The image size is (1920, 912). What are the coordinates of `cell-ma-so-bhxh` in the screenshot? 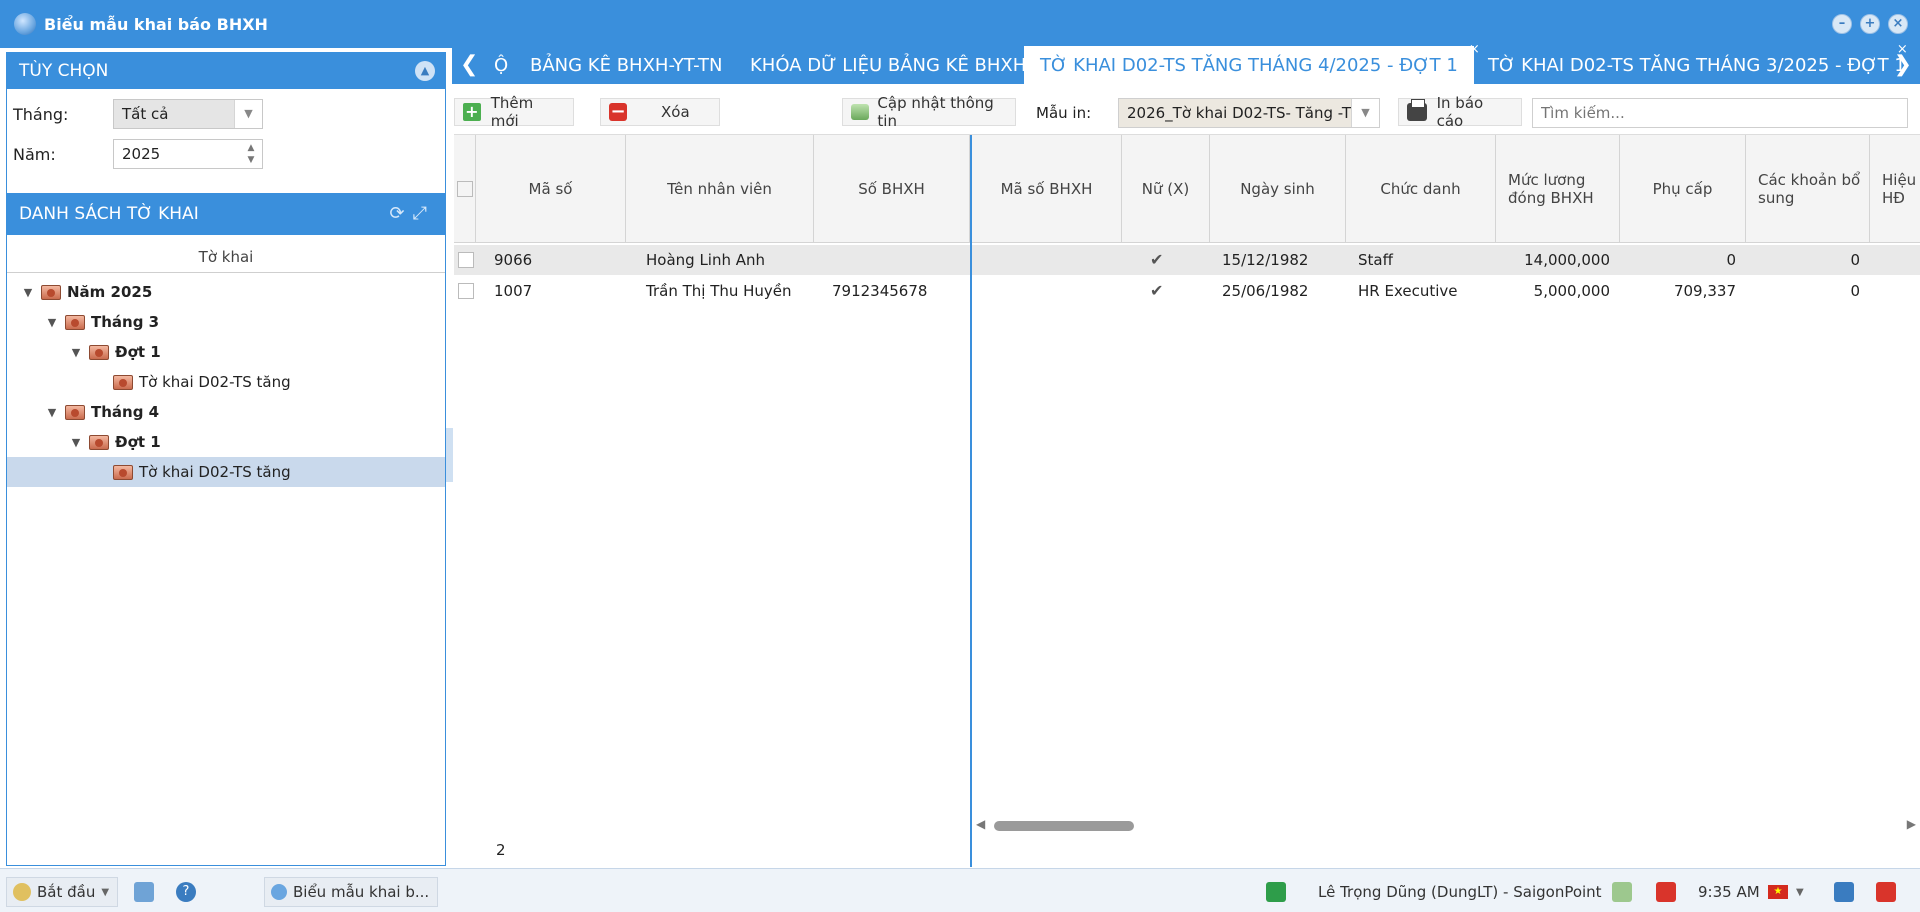 It's located at (1052, 260).